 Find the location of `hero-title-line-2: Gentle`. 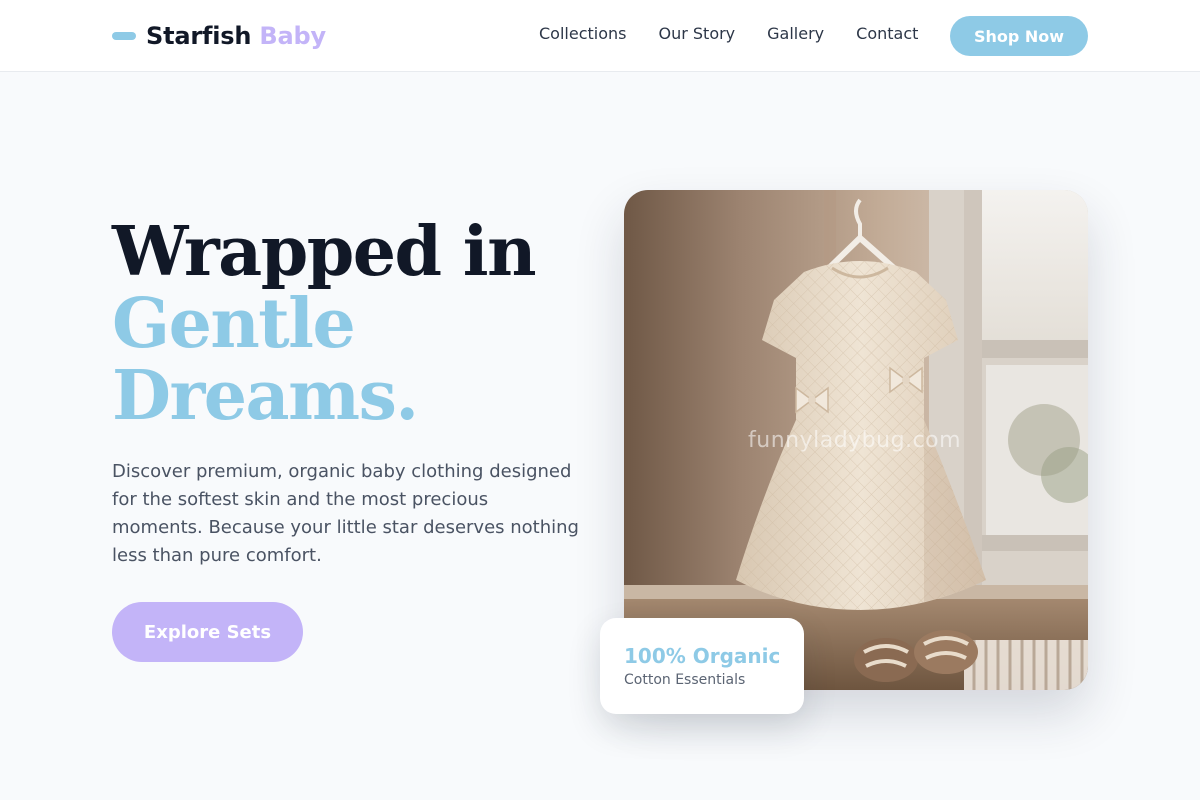

hero-title-line-2: Gentle is located at coordinates (234, 324).